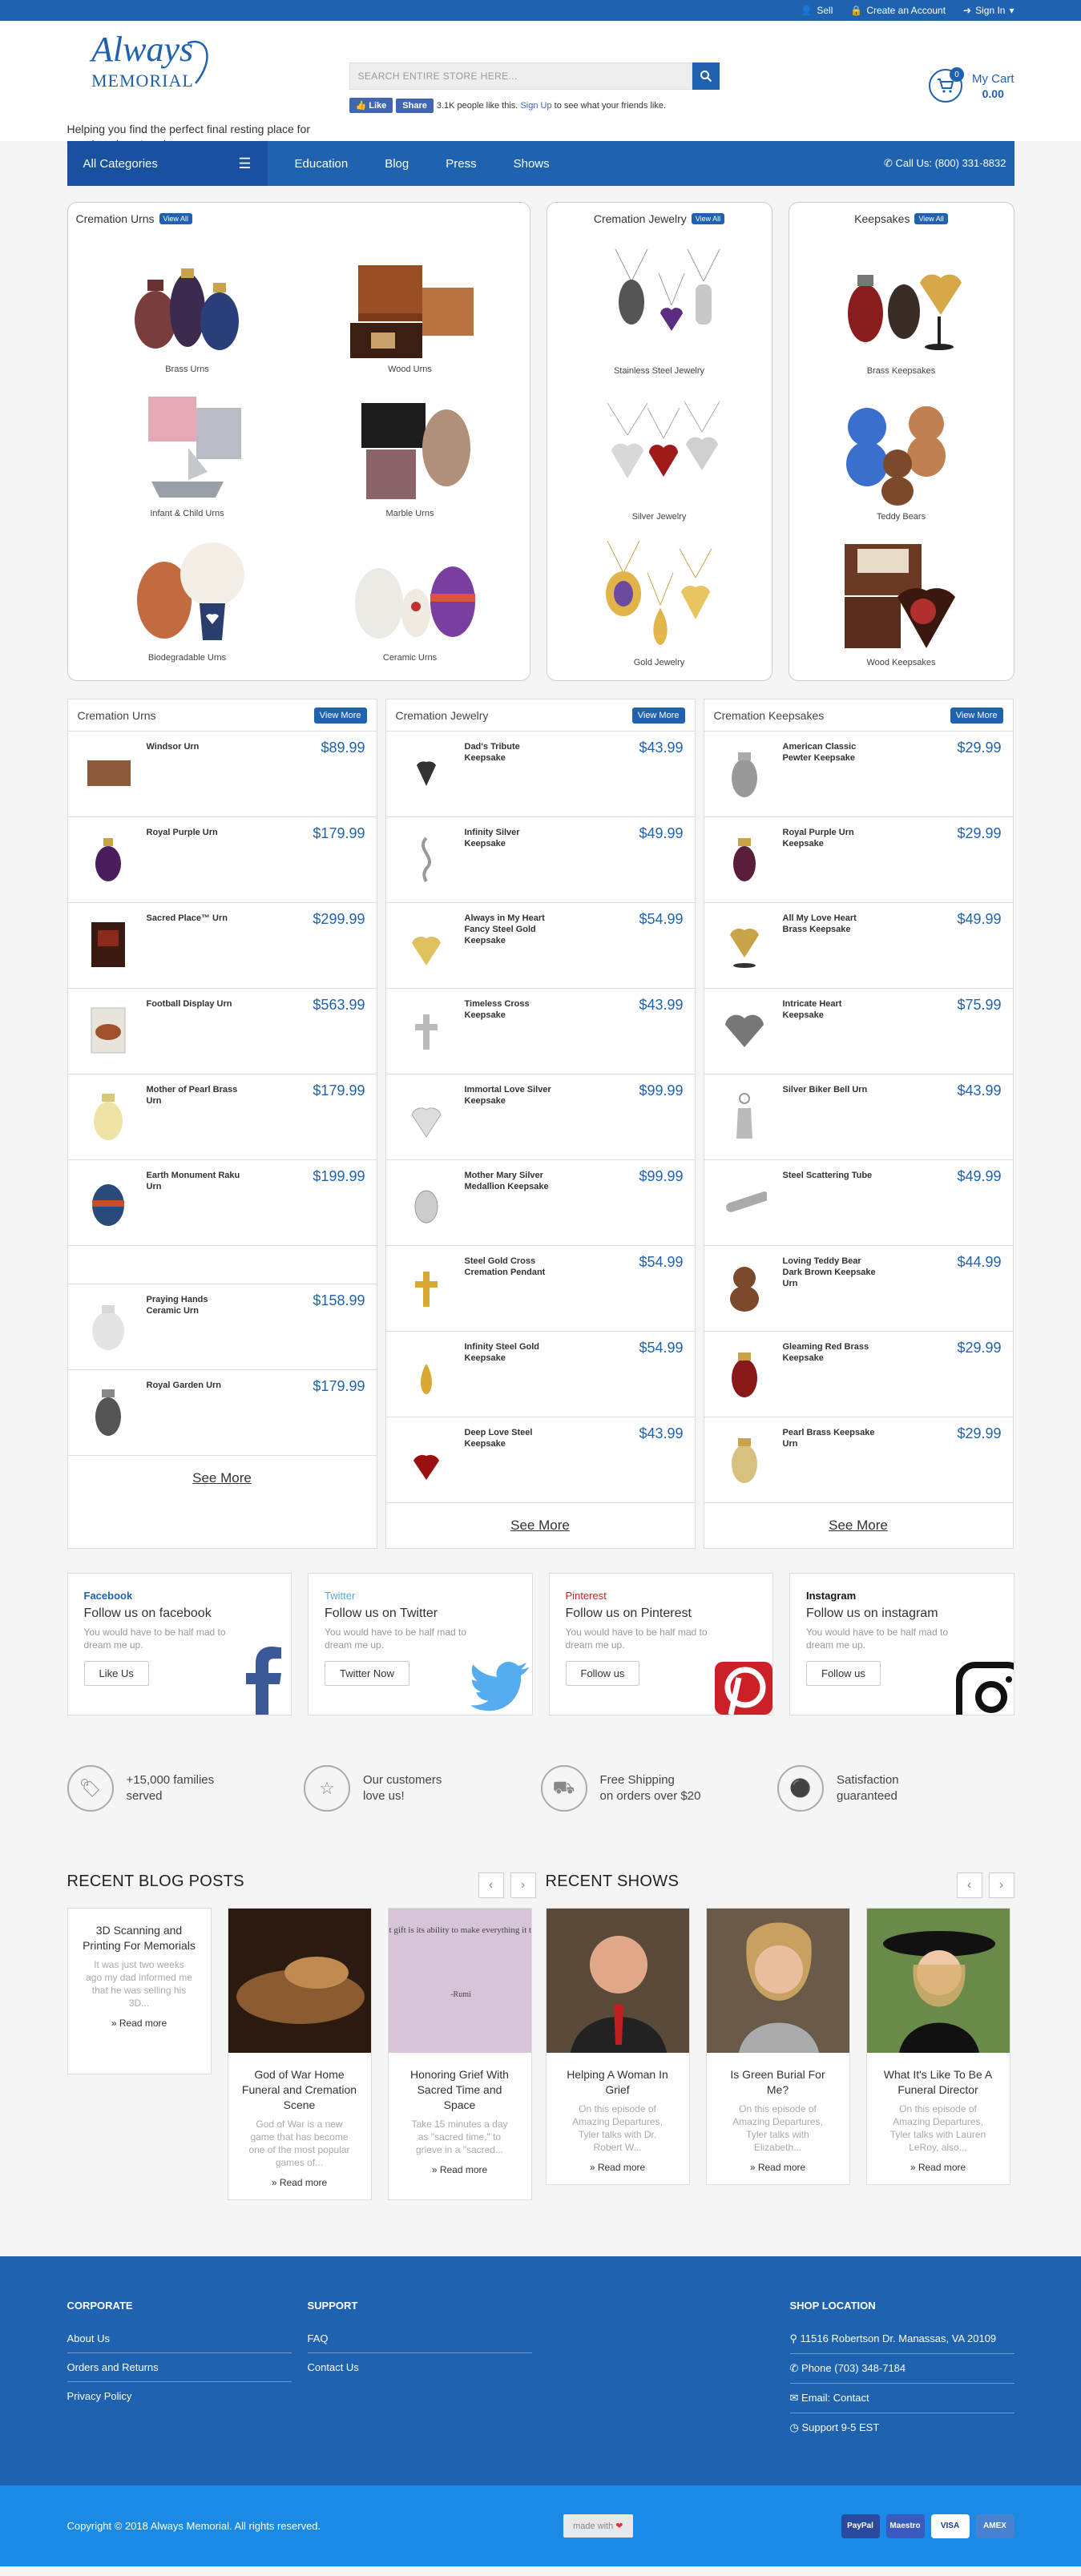  Describe the element at coordinates (831, 752) in the screenshot. I see `product-name: American Classic Pewter Keepsake` at that location.